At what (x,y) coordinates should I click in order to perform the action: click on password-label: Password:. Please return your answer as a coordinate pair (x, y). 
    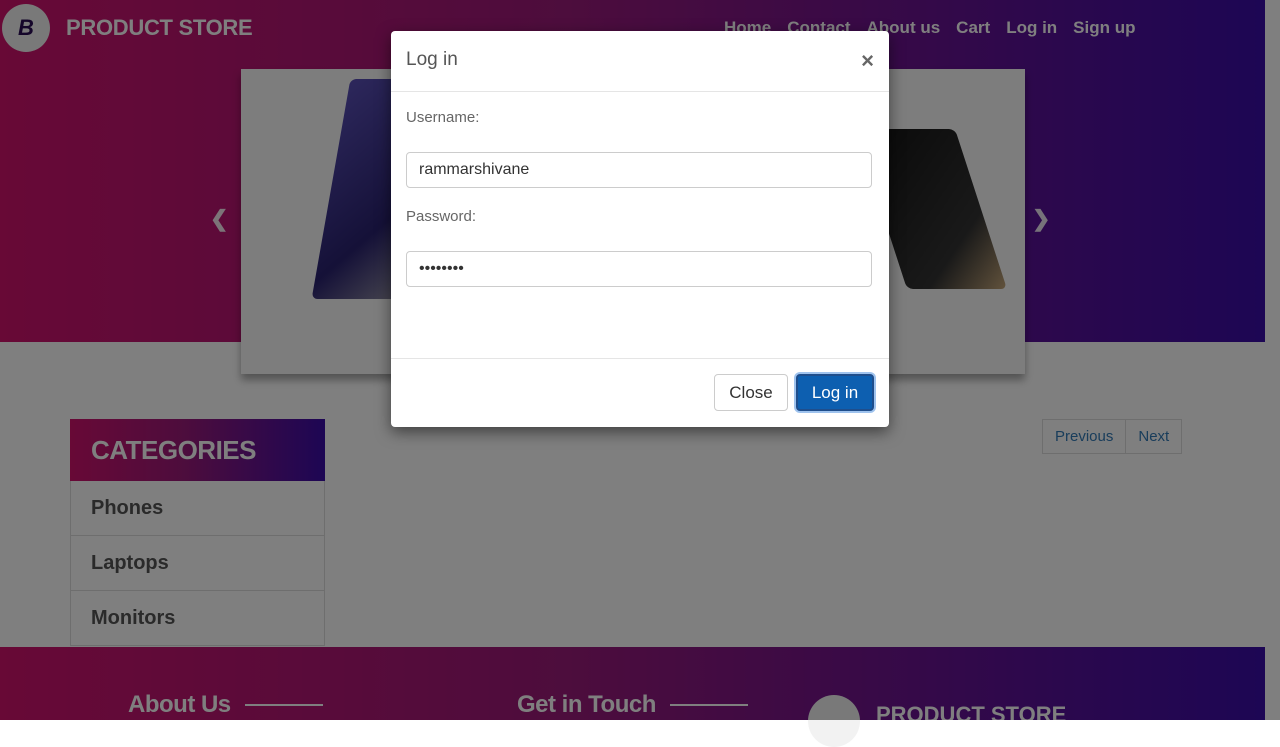
    Looking at the image, I should click on (441, 216).